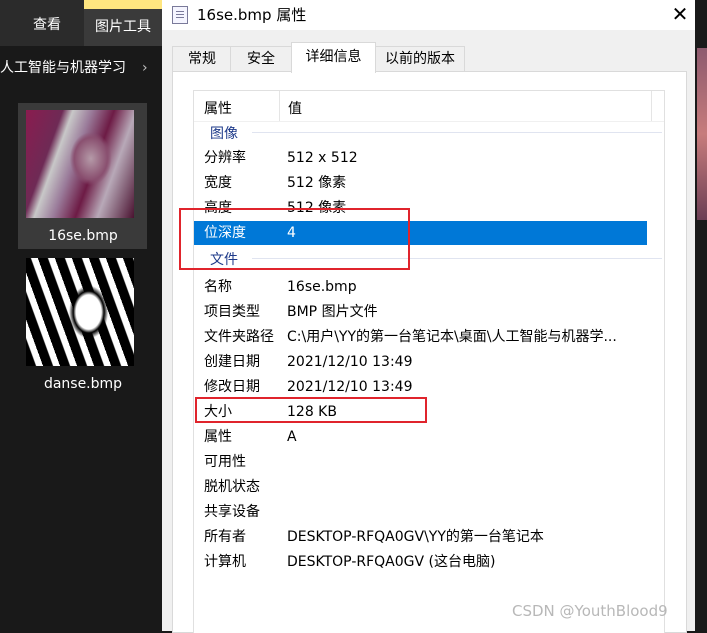  What do you see at coordinates (232, 312) in the screenshot?
I see `property-key: 项目类型` at bounding box center [232, 312].